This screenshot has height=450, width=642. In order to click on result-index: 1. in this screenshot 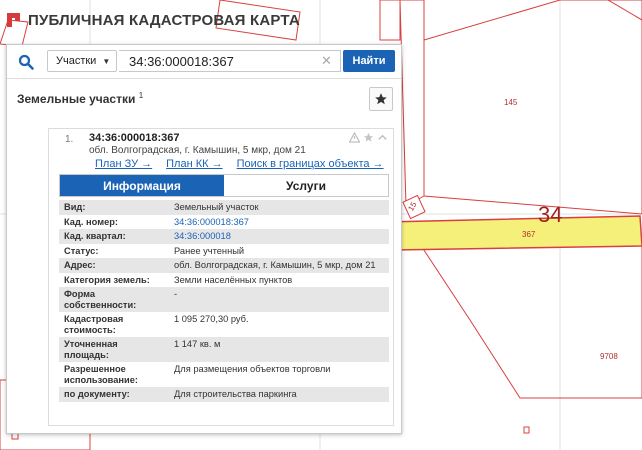, I will do `click(69, 139)`.